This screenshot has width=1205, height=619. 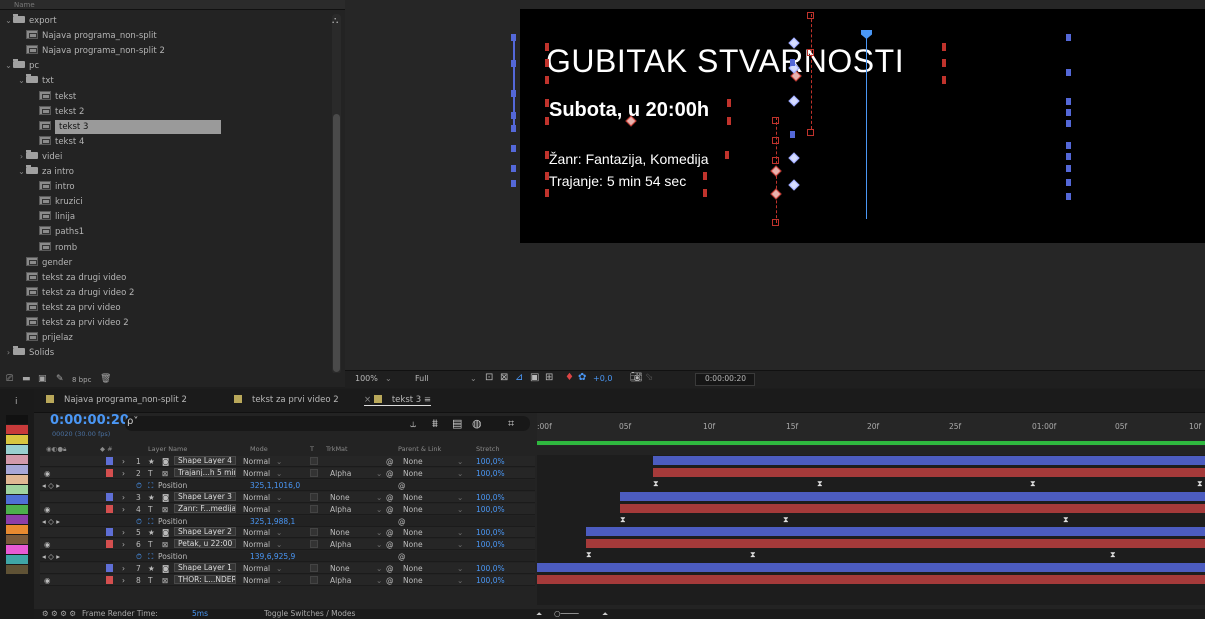 What do you see at coordinates (166, 142) in the screenshot?
I see `project-comp: tekst 4` at bounding box center [166, 142].